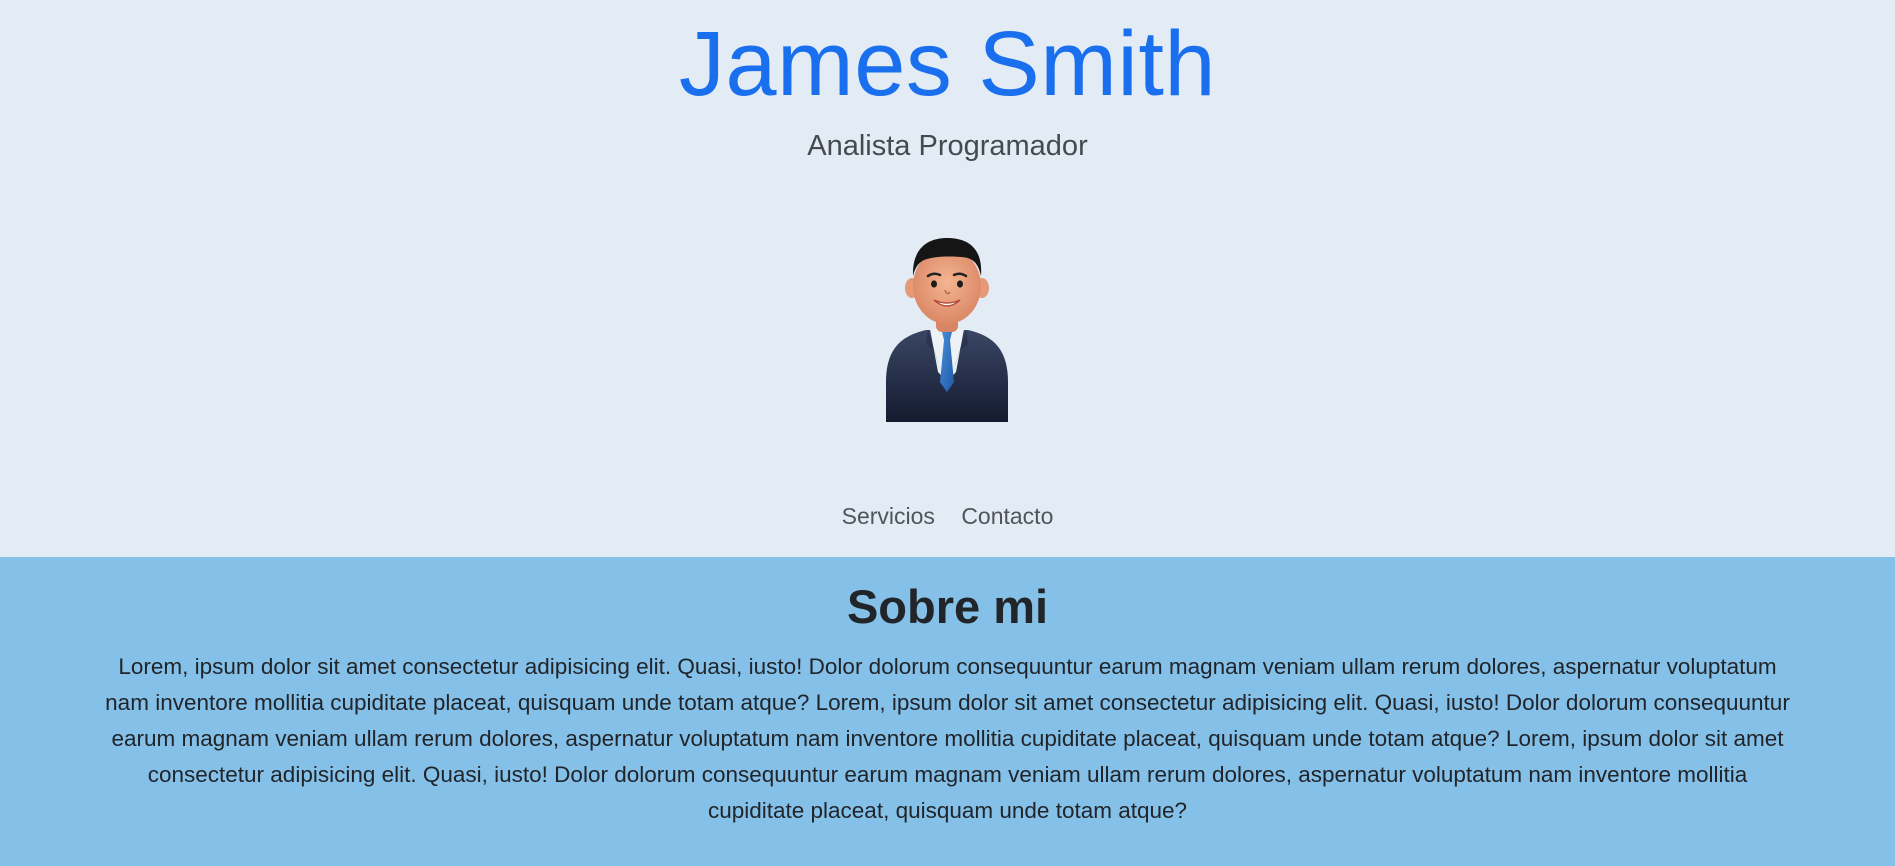 The height and width of the screenshot is (866, 1895). Describe the element at coordinates (888, 516) in the screenshot. I see `nav-link-servicios: Servicios` at that location.